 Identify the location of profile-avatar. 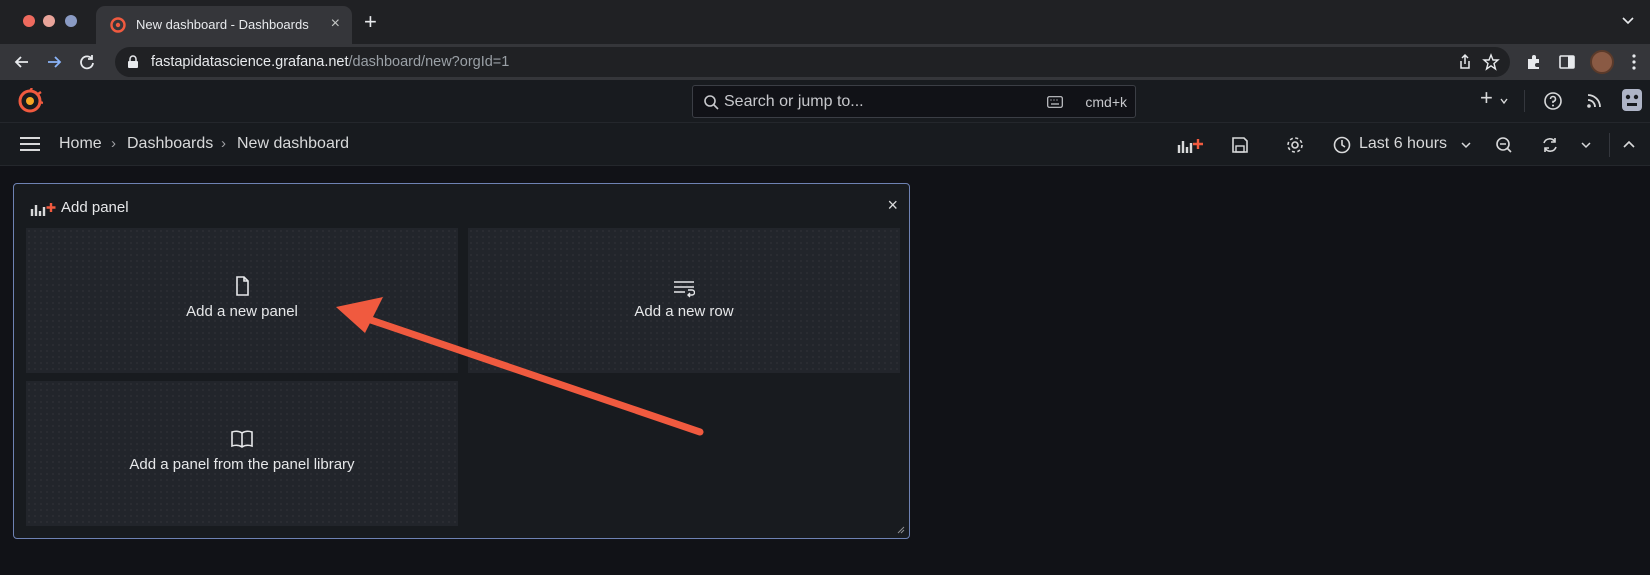
(1602, 62).